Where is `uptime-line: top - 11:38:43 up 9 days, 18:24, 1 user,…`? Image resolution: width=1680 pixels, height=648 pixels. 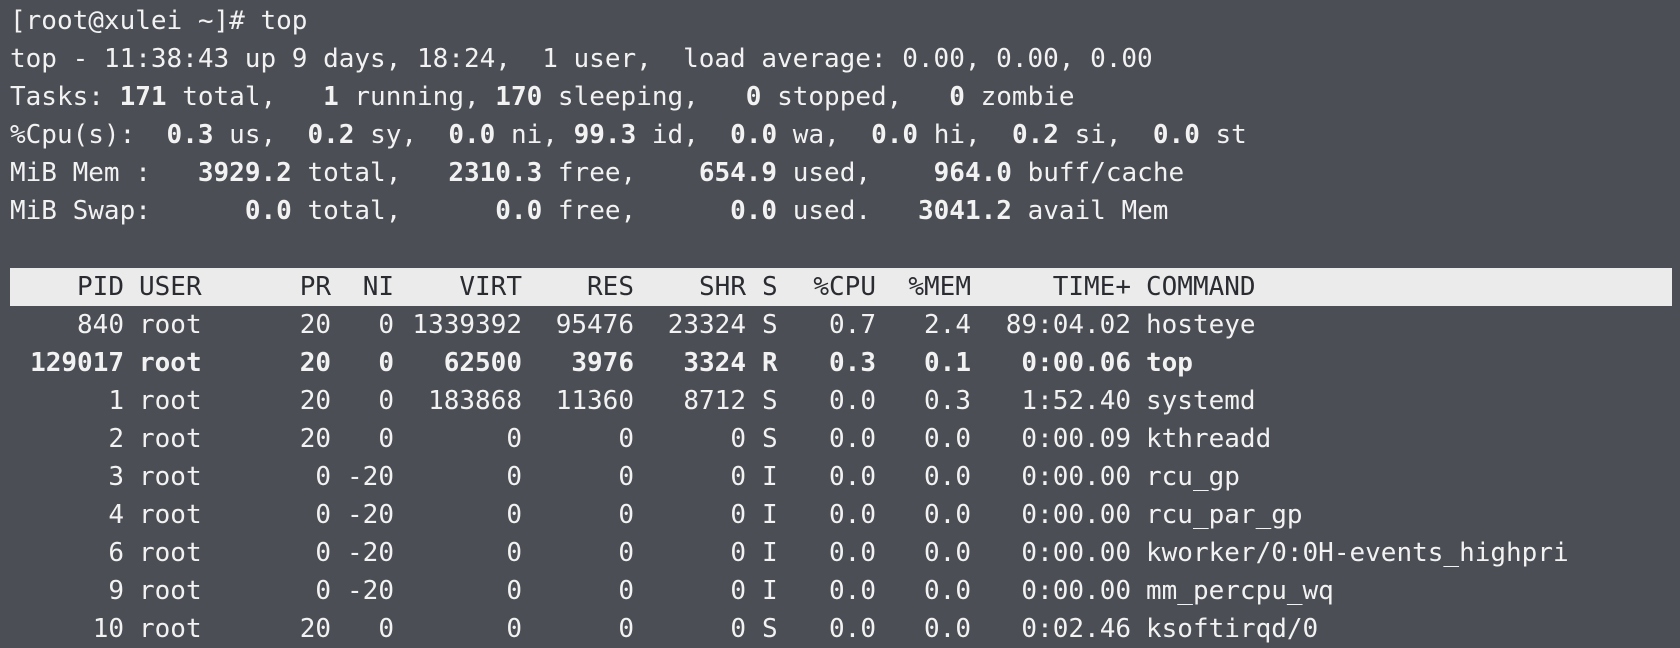 uptime-line: top - 11:38:43 up 9 days, 18:24, 1 user,… is located at coordinates (581, 59).